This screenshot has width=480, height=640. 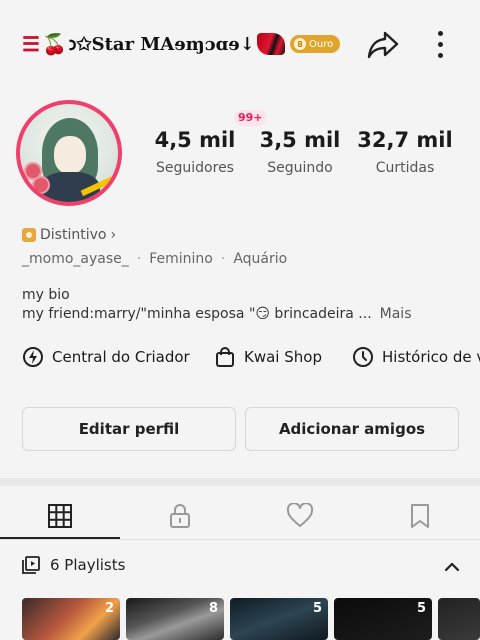 What do you see at coordinates (175, 619) in the screenshot?
I see `playlist-thumbnail: 8` at bounding box center [175, 619].